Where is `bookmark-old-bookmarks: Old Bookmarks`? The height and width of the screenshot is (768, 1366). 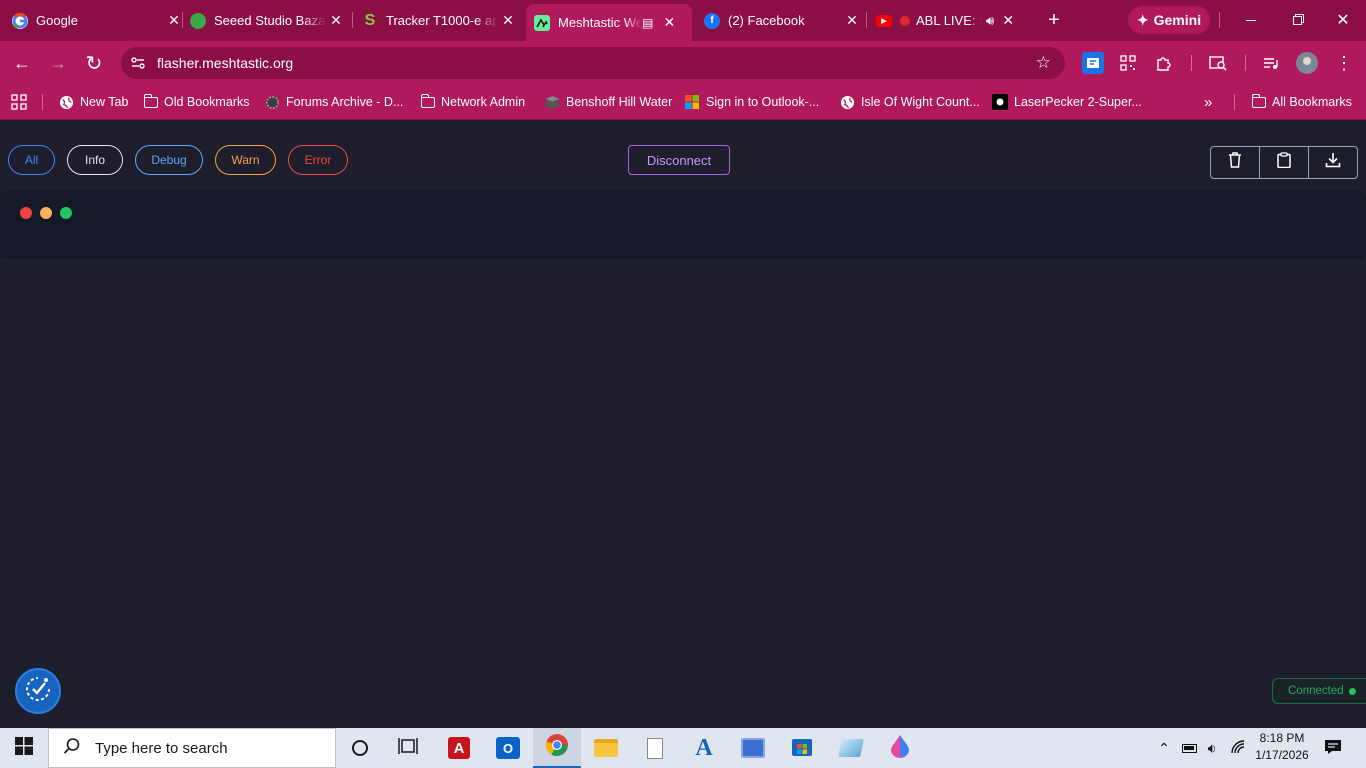 bookmark-old-bookmarks: Old Bookmarks is located at coordinates (196, 102).